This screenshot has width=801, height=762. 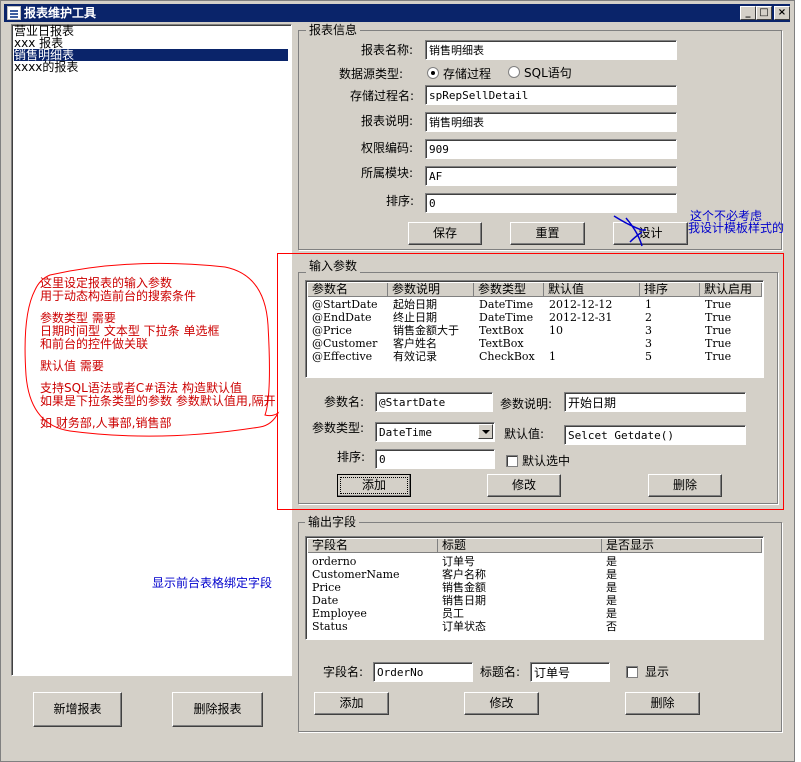 I want to click on params-col-header: 参数说明, so click(x=431, y=290).